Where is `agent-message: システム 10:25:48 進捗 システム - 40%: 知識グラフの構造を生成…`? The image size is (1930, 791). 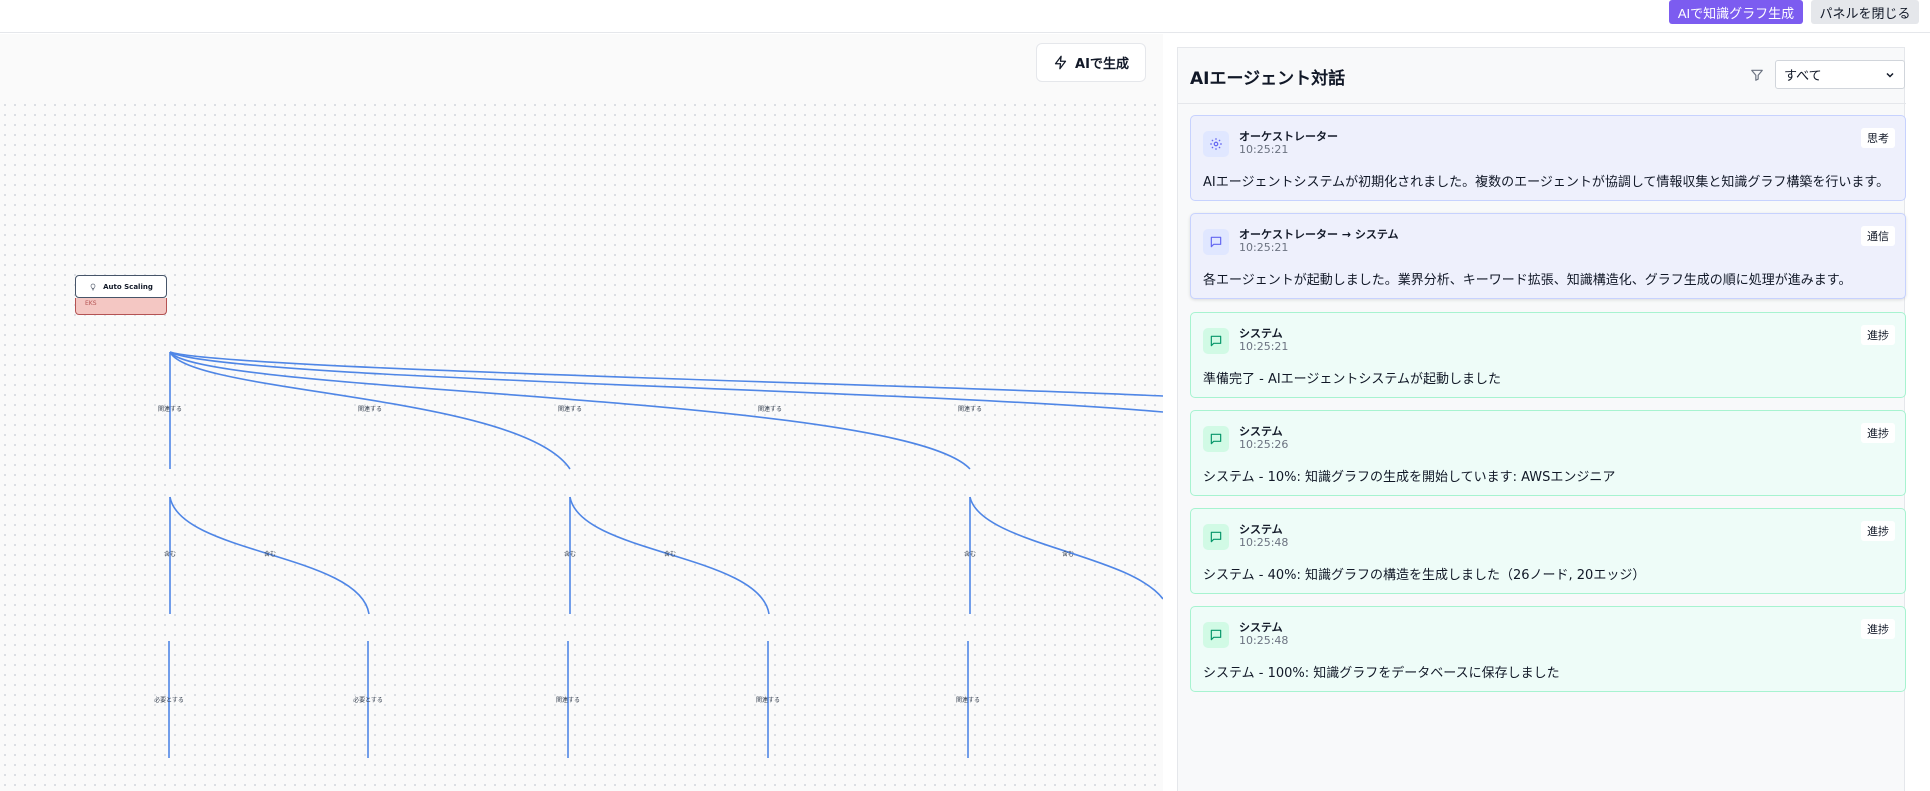
agent-message: システム 10:25:48 進捗 システム - 40%: 知識グラフの構造を生成… is located at coordinates (1548, 551).